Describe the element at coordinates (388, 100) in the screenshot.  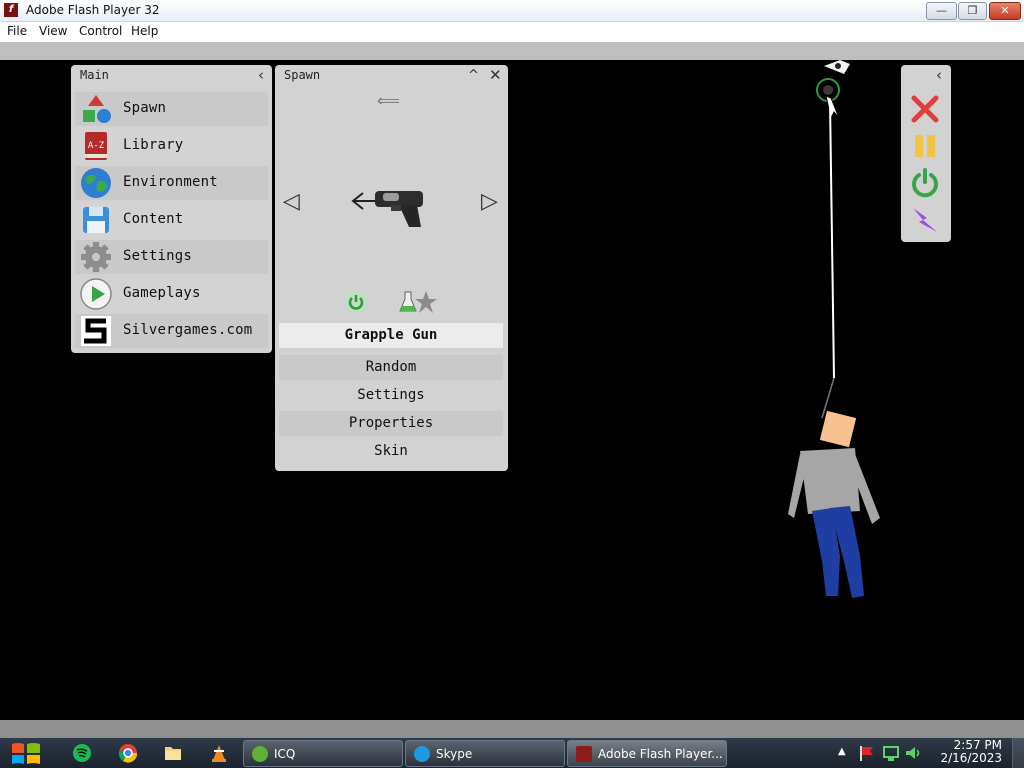
I see `direction-hint-icon: ⟸` at that location.